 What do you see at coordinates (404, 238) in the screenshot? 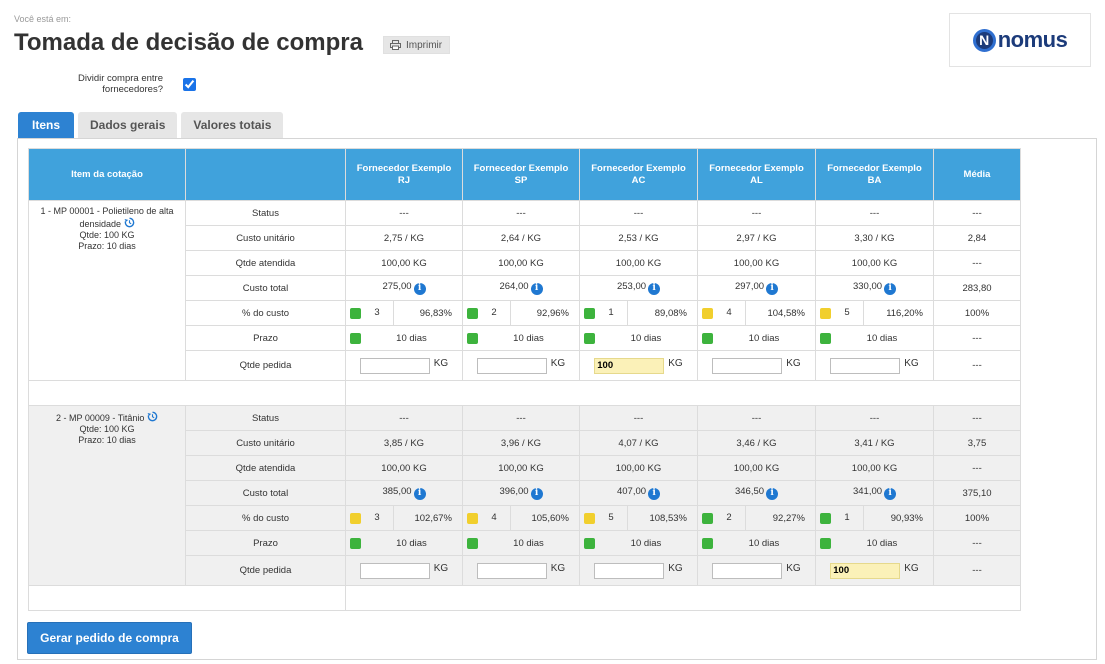
I see `custo-unitario-cell: 2,75 / KG` at bounding box center [404, 238].